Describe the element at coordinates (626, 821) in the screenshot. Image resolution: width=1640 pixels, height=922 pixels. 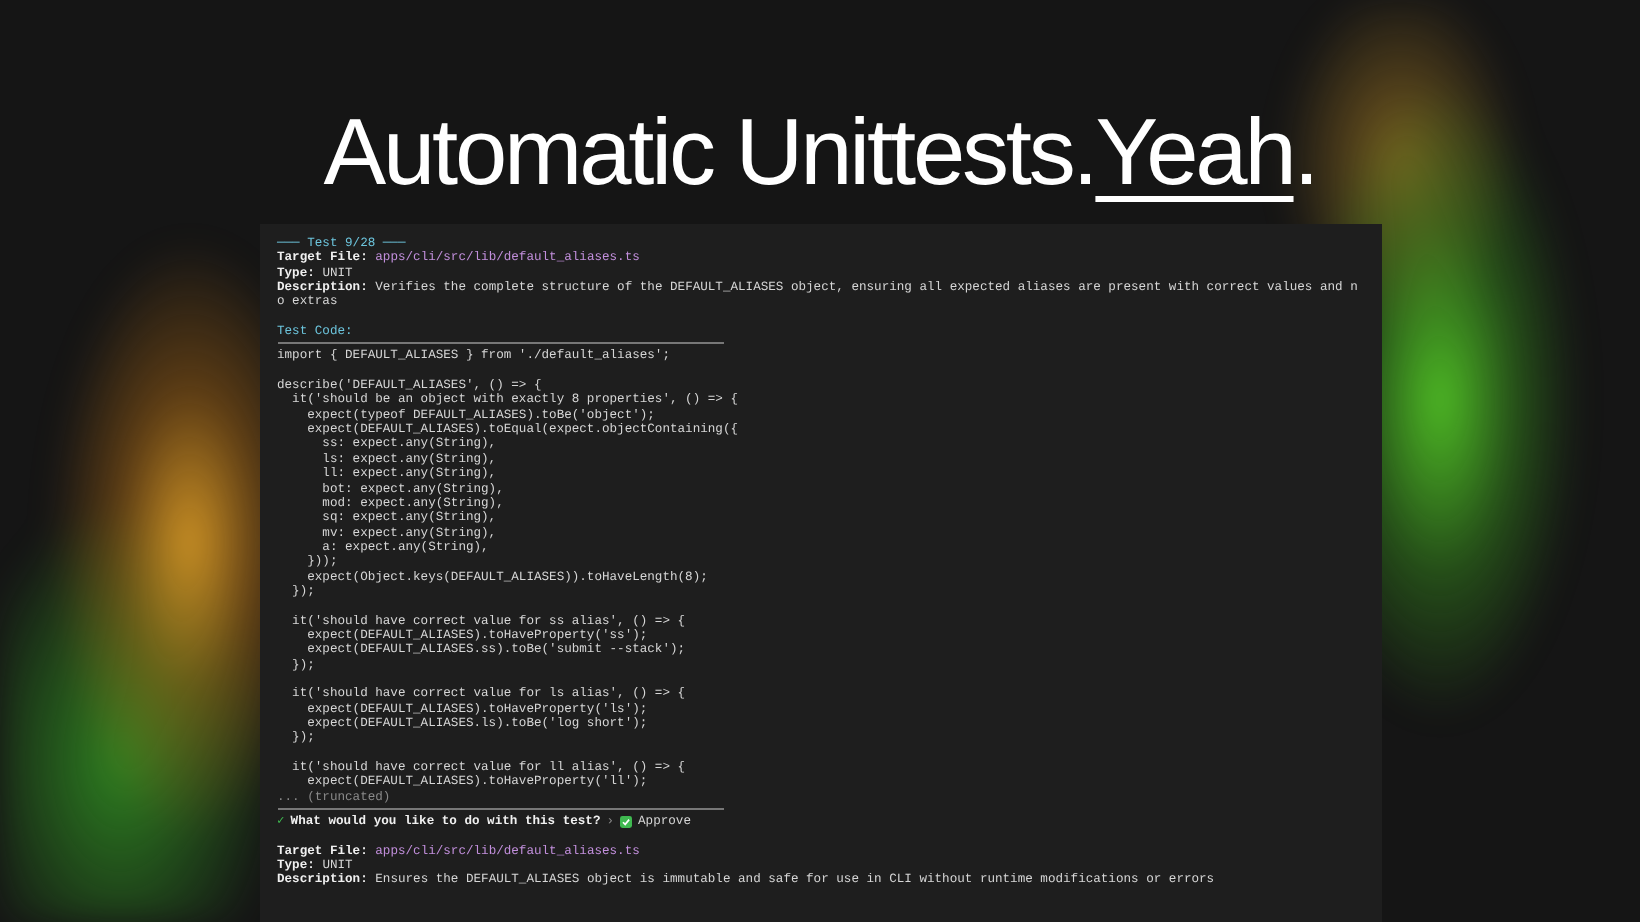
I see `check-box-icon` at that location.